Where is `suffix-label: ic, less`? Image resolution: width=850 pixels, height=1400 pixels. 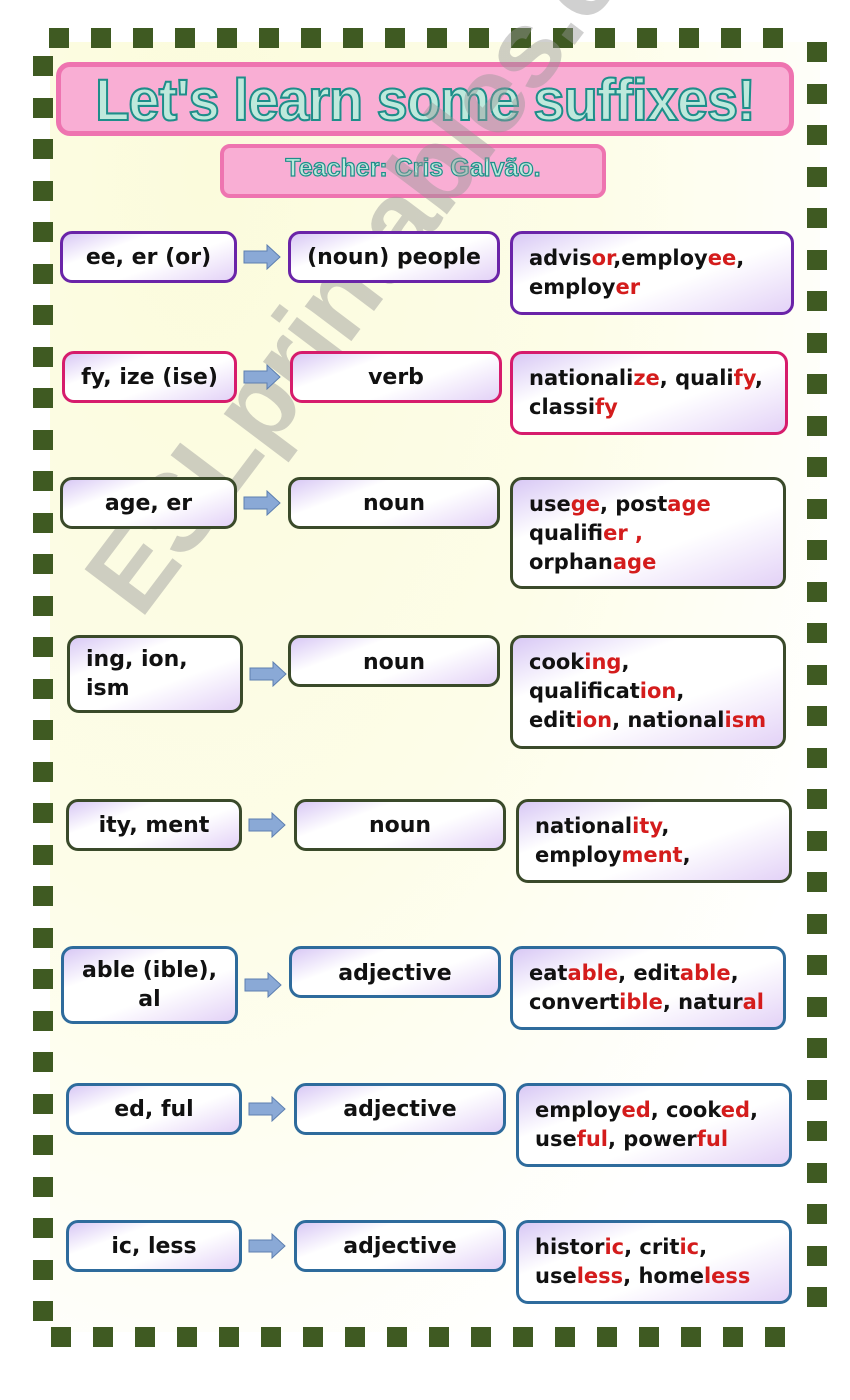
suffix-label: ic, less is located at coordinates (154, 1246).